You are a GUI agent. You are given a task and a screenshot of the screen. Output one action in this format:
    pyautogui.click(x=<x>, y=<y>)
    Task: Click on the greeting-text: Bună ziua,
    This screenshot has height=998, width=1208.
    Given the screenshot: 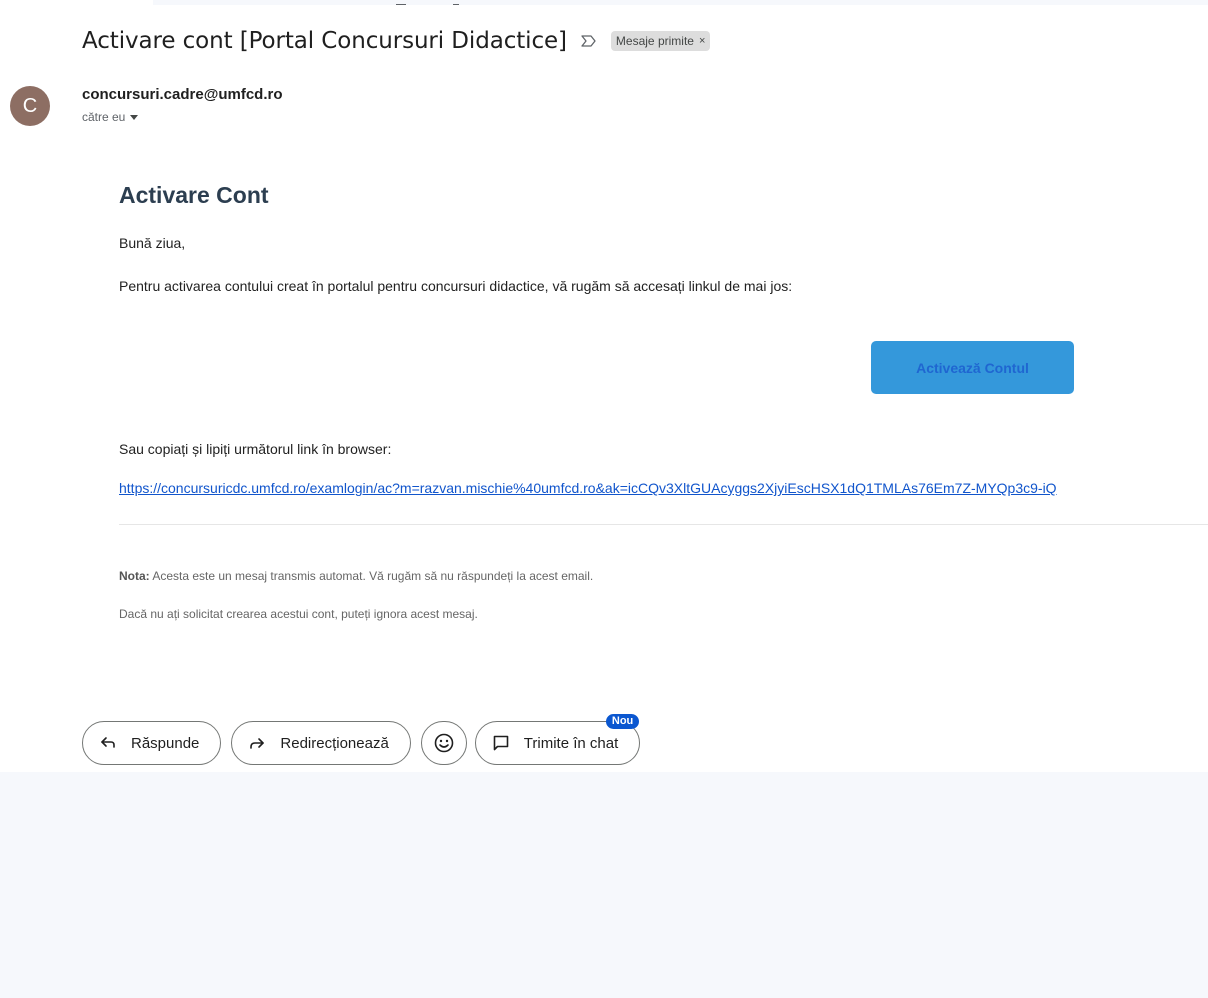 What is the action you would take?
    pyautogui.click(x=152, y=243)
    